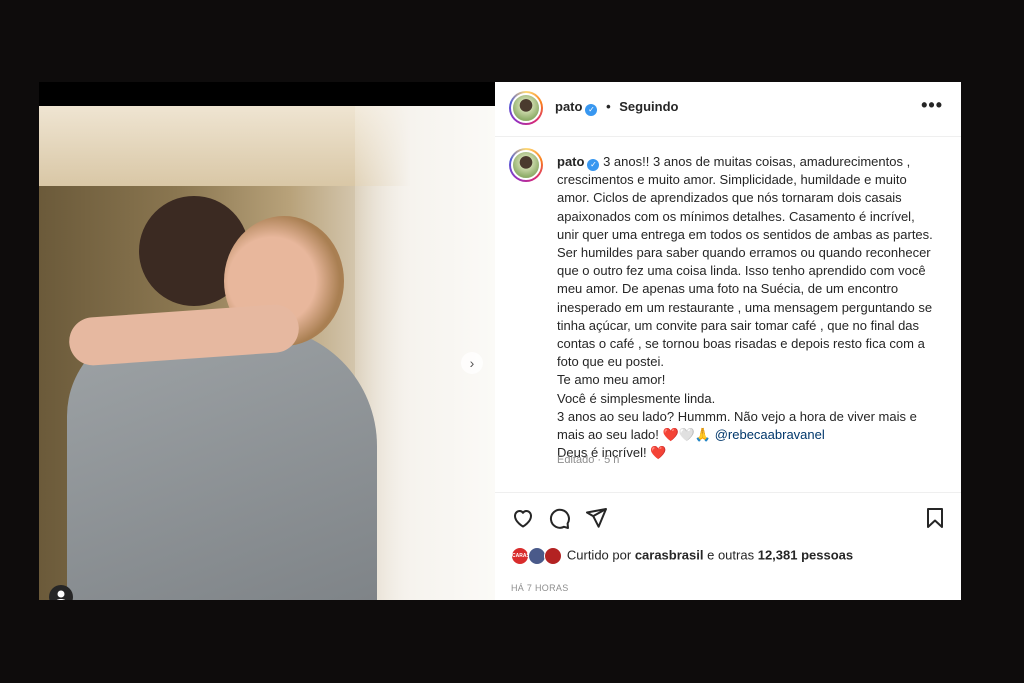 Image resolution: width=1024 pixels, height=683 pixels. I want to click on heart-icon: ❤️, so click(658, 453).